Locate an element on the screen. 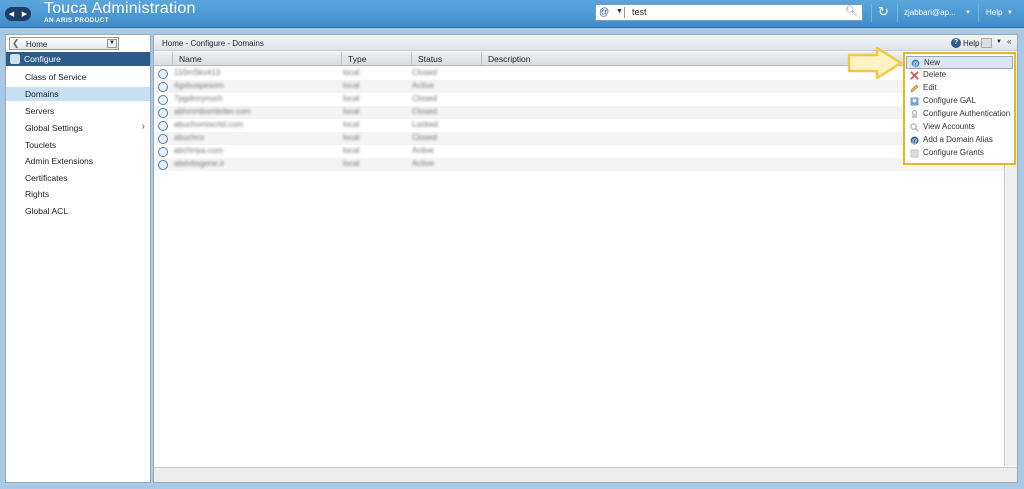  column-header-name: Name is located at coordinates (257, 59).